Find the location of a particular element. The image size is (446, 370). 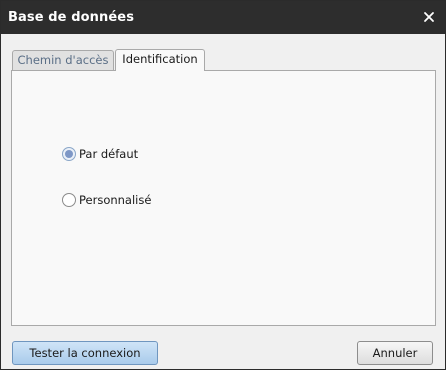

radio-button is located at coordinates (69, 200).